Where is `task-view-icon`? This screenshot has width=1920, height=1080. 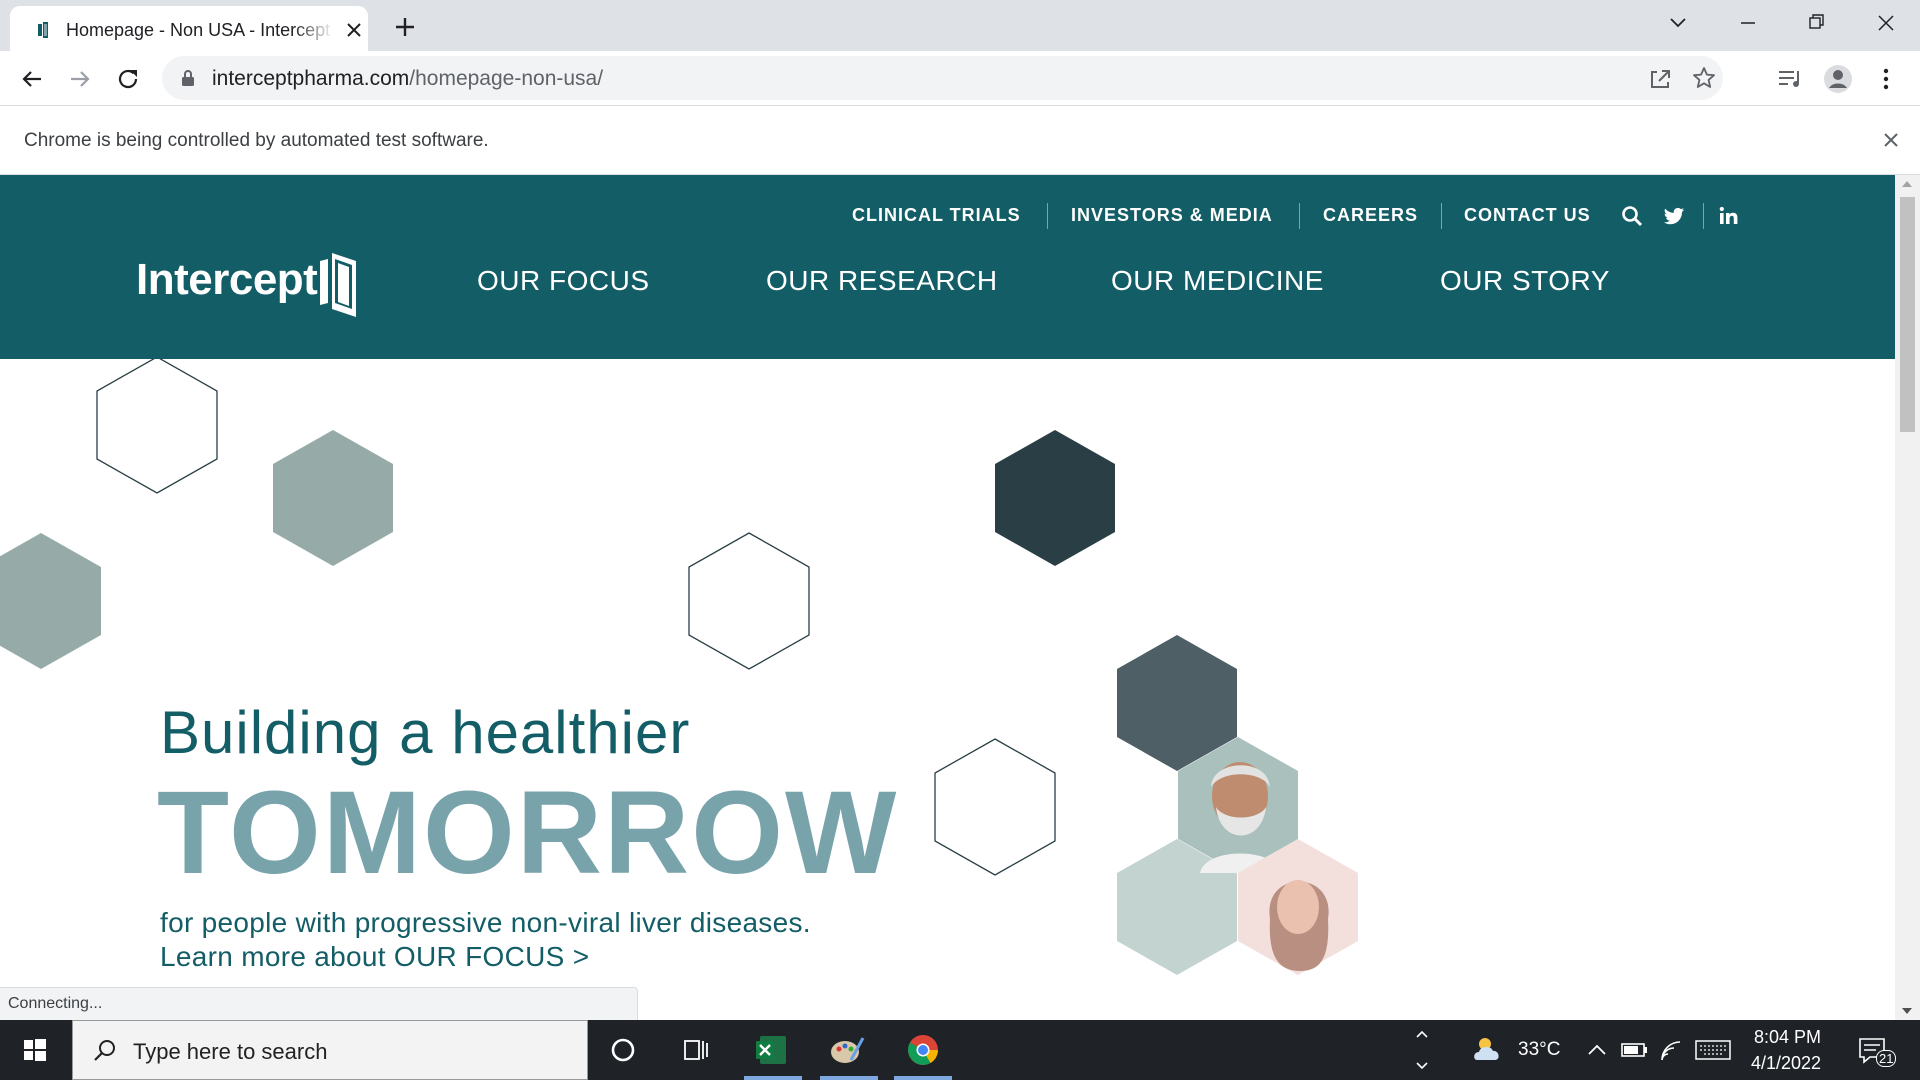
task-view-icon is located at coordinates (695, 1050).